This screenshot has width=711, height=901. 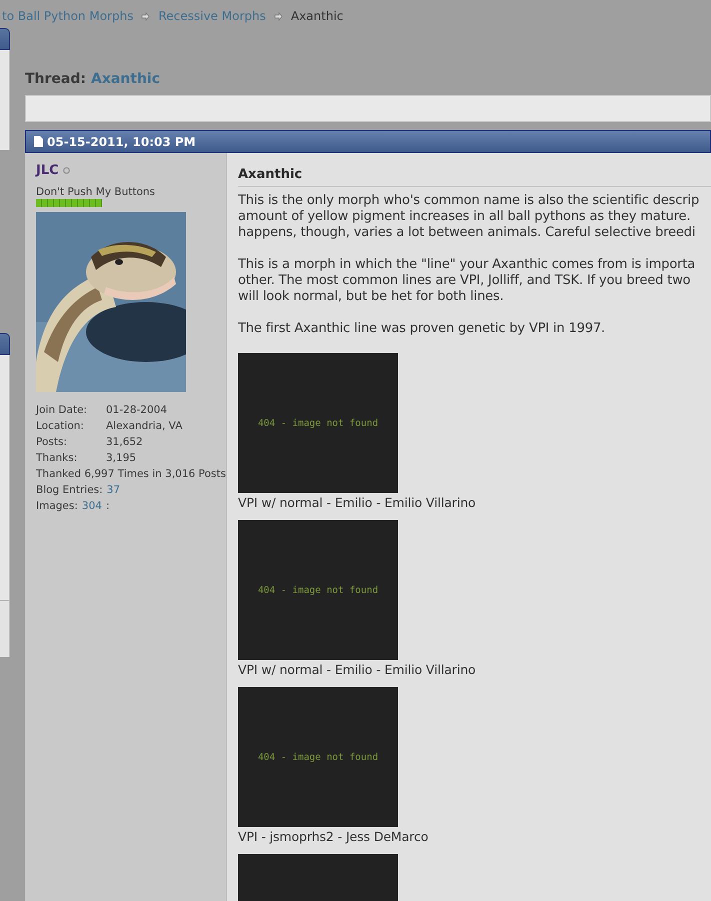 I want to click on post-date: 05-15-2011, 10:03 PM, so click(x=121, y=141).